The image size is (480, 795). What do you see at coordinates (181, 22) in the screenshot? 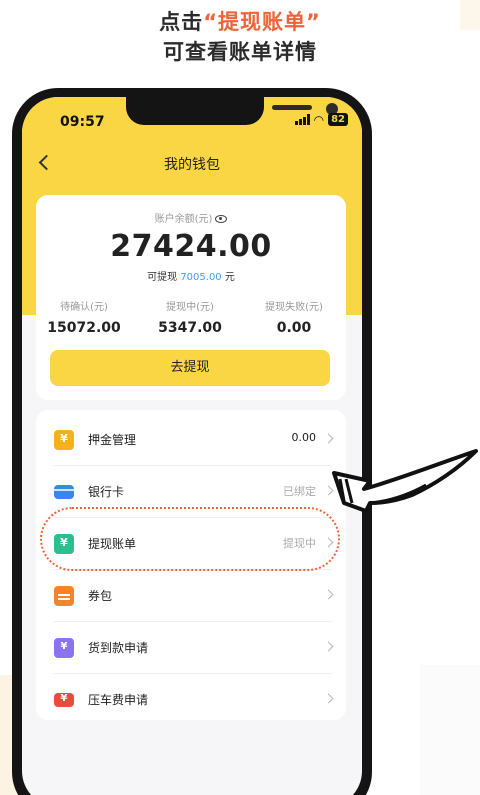
I see `caption-prefix: 点击` at bounding box center [181, 22].